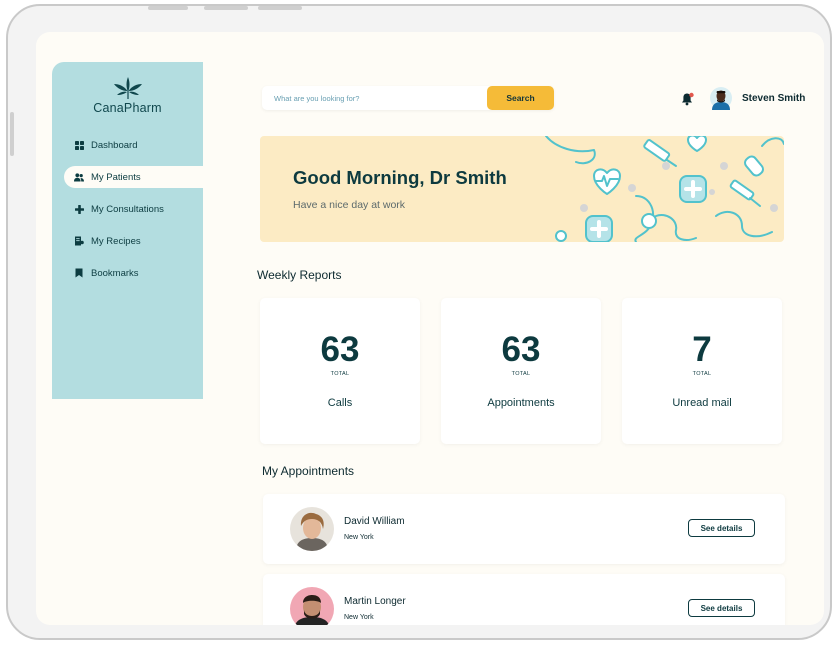 This screenshot has height=648, width=840. I want to click on sidebar-item-label: My Patients, so click(116, 177).